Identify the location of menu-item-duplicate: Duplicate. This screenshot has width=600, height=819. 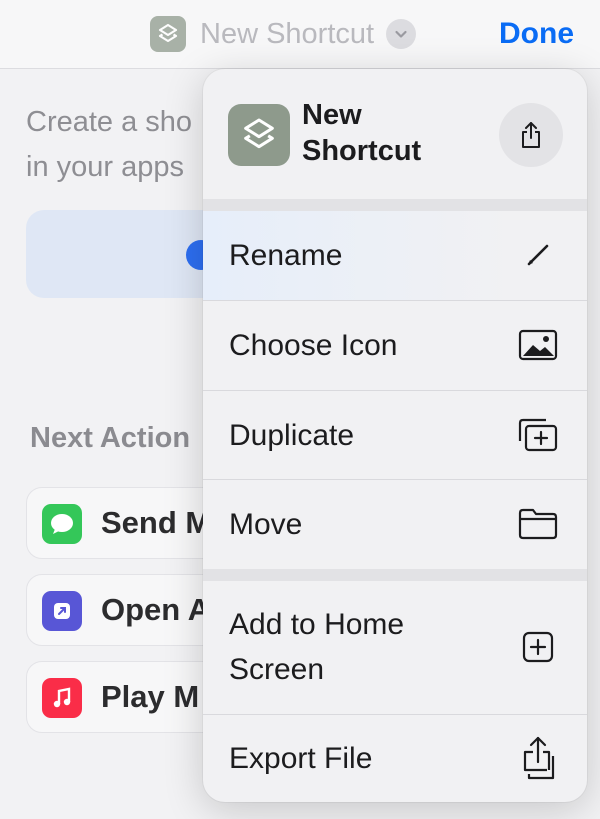
(395, 435).